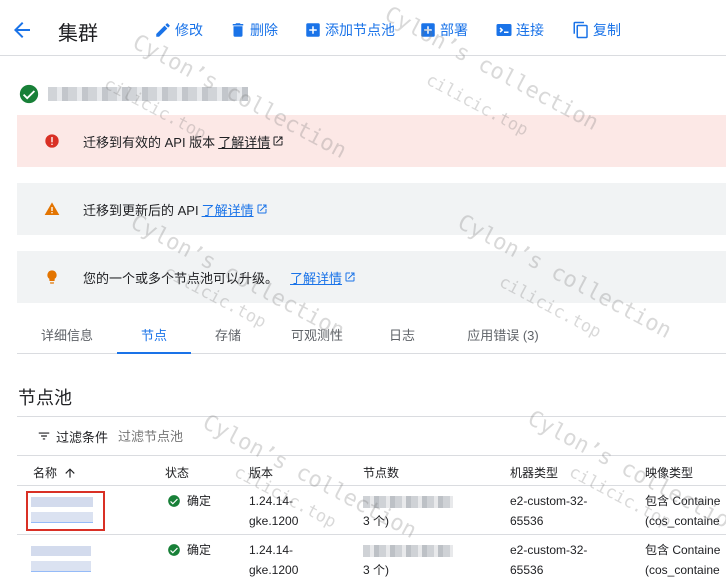 The height and width of the screenshot is (583, 726). What do you see at coordinates (149, 142) in the screenshot?
I see `error-banner-text: 迁移到有效的 API 版本` at bounding box center [149, 142].